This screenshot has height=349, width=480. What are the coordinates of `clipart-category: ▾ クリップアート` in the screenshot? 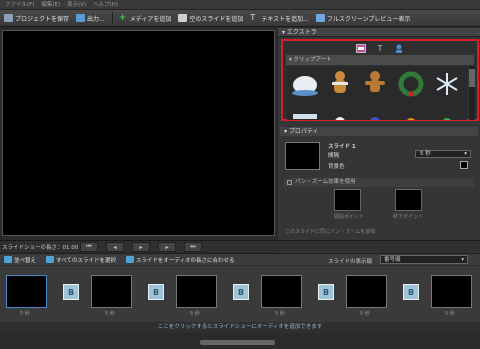 It's located at (380, 60).